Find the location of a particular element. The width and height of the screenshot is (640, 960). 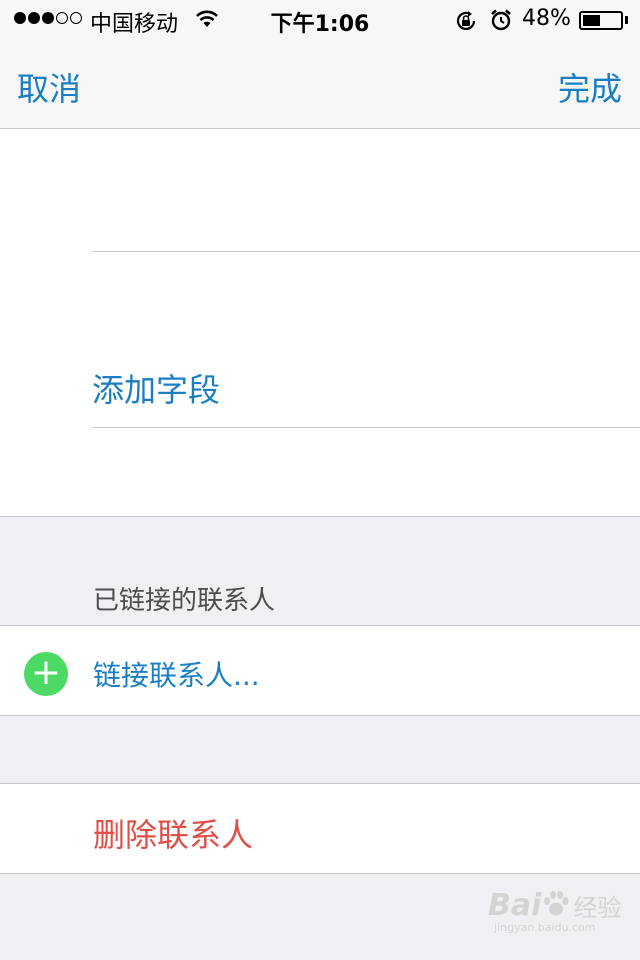

paw-icon is located at coordinates (556, 906).